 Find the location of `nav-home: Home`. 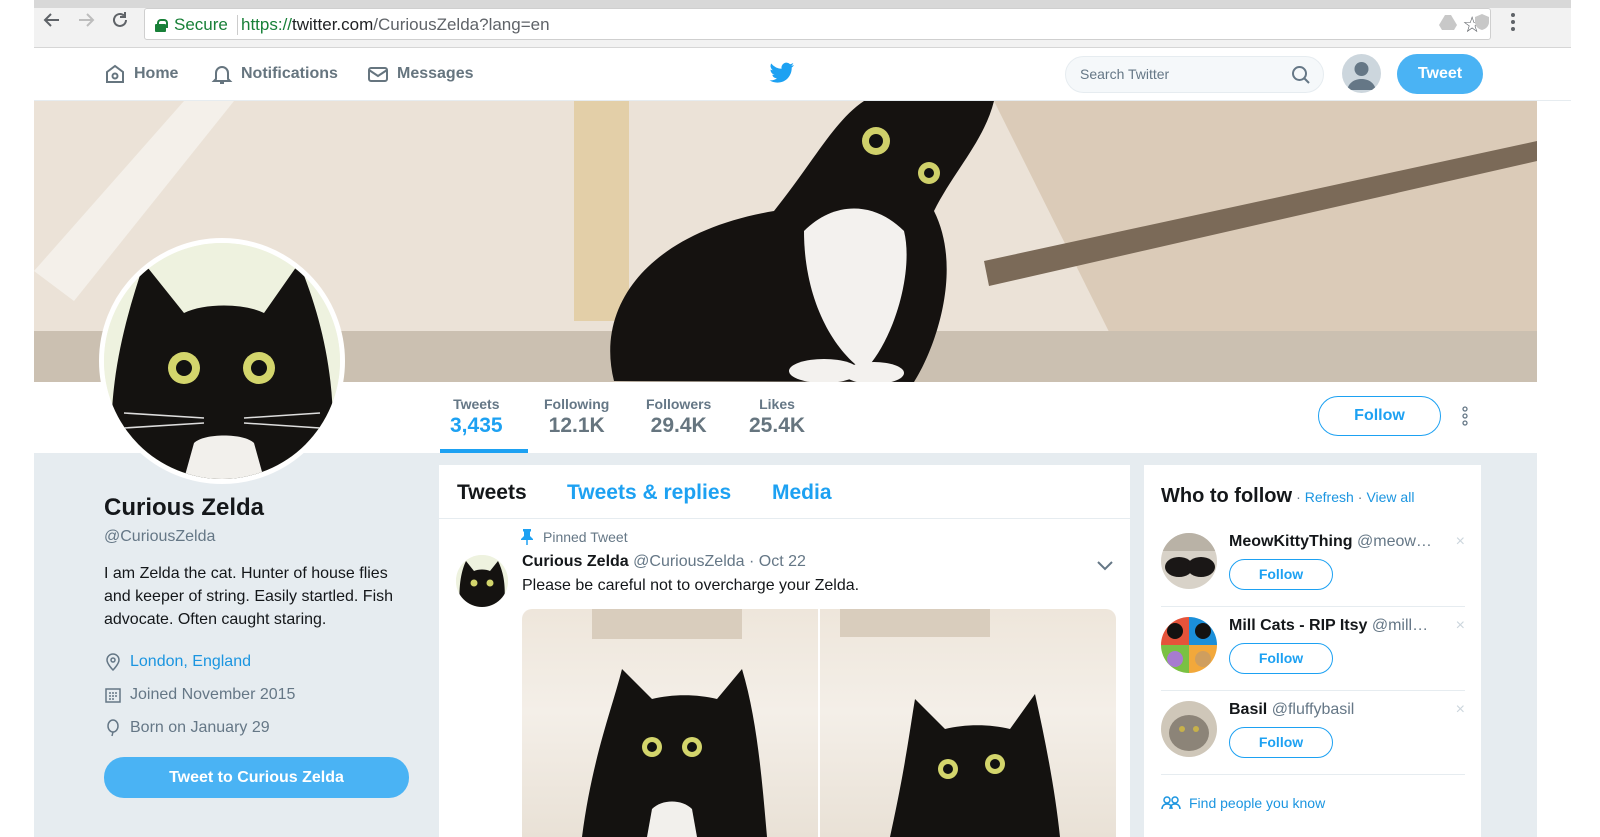

nav-home: Home is located at coordinates (141, 74).